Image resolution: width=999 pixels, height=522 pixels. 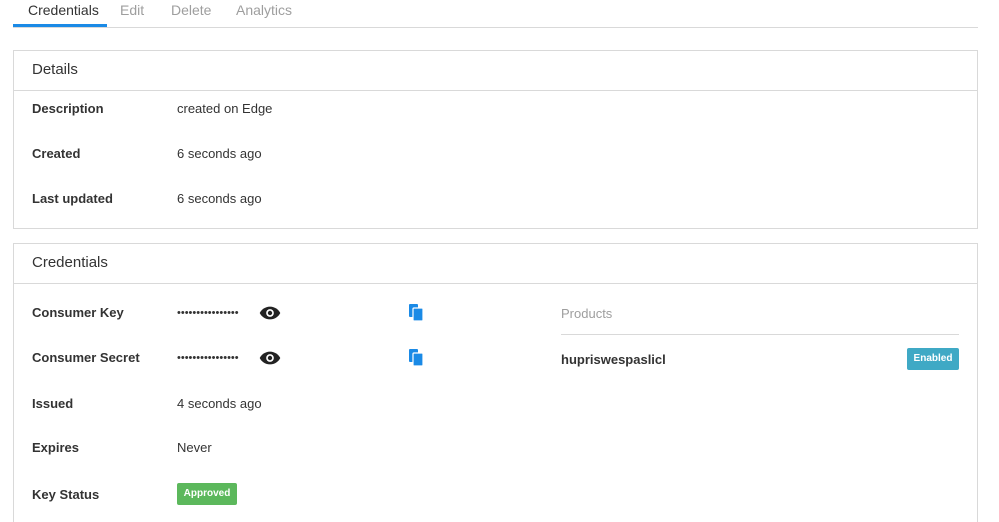 I want to click on credentials-panel-title: Credentials, so click(x=495, y=264).